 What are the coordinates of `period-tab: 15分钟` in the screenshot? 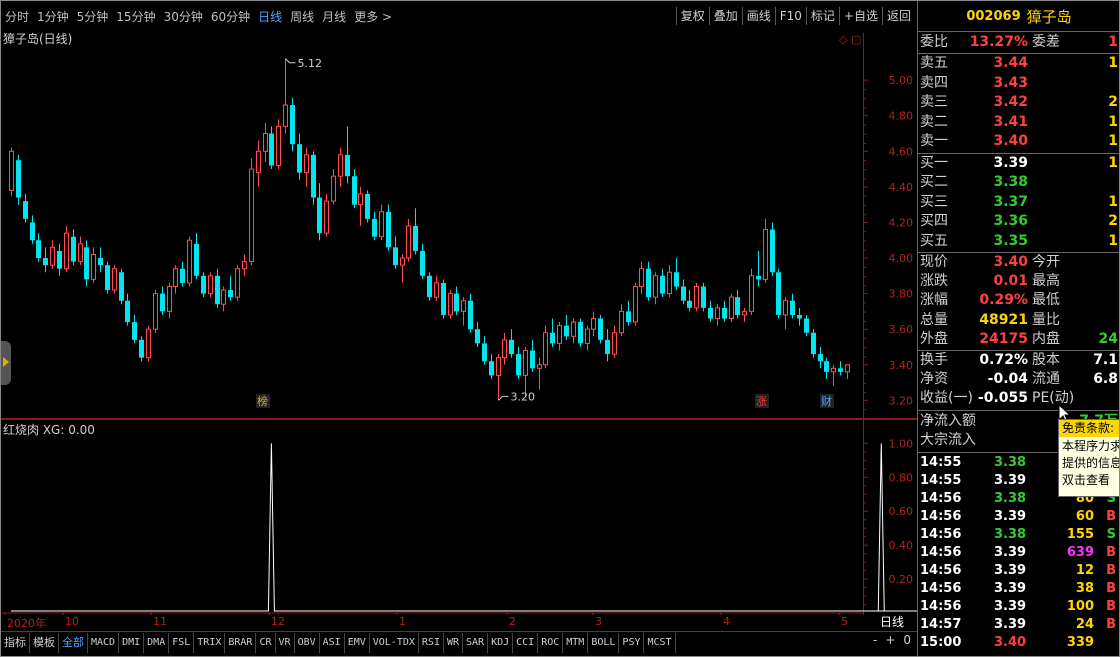 It's located at (135, 17).